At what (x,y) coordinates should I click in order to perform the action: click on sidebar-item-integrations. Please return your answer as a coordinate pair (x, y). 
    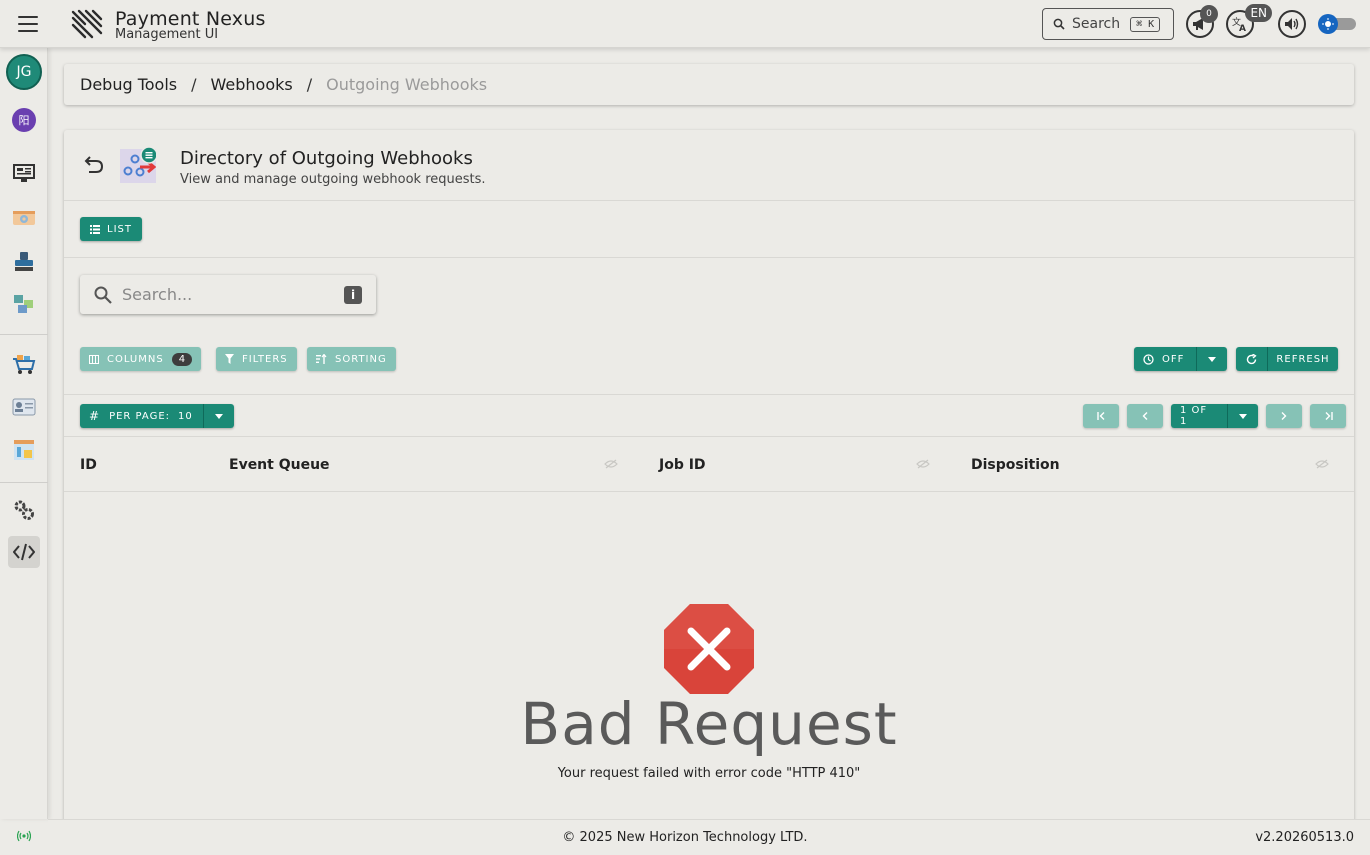
    Looking at the image, I should click on (24, 304).